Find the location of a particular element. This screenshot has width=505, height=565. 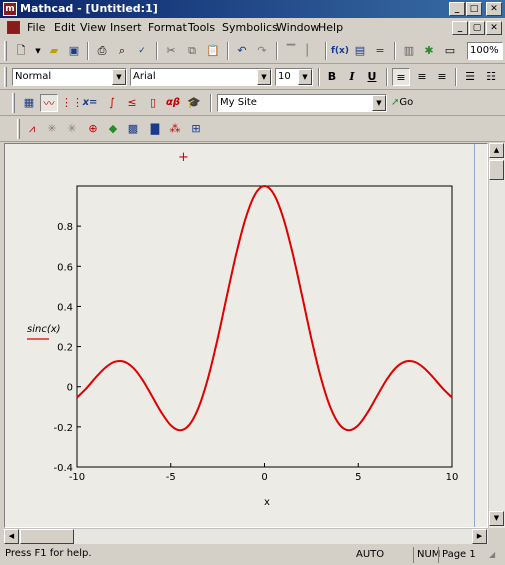

bar-plot-icon: ▇ is located at coordinates (155, 129).